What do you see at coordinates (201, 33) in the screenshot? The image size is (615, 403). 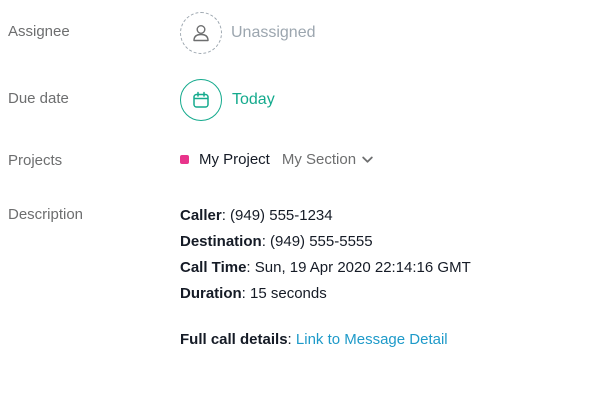 I see `user-outline-icon` at bounding box center [201, 33].